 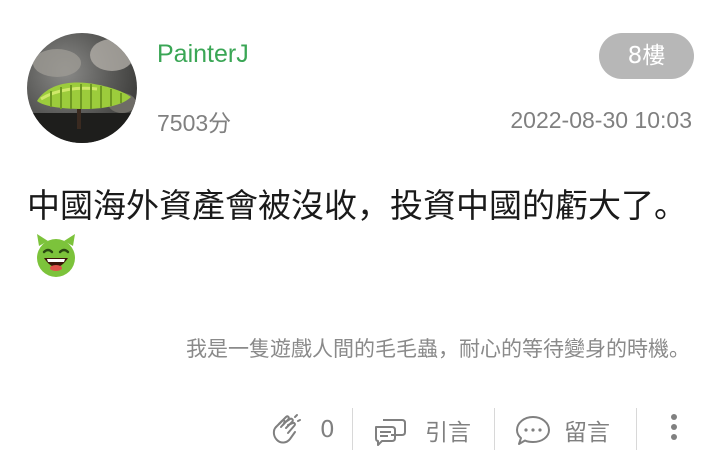 I want to click on username-link: PainterJ, so click(x=203, y=54).